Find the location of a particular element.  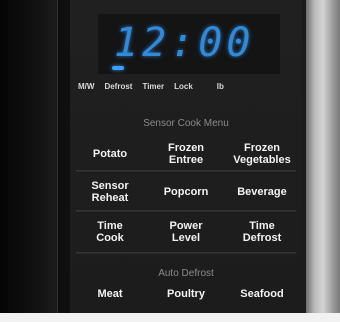

poultry-label: Poultry is located at coordinates (186, 294).